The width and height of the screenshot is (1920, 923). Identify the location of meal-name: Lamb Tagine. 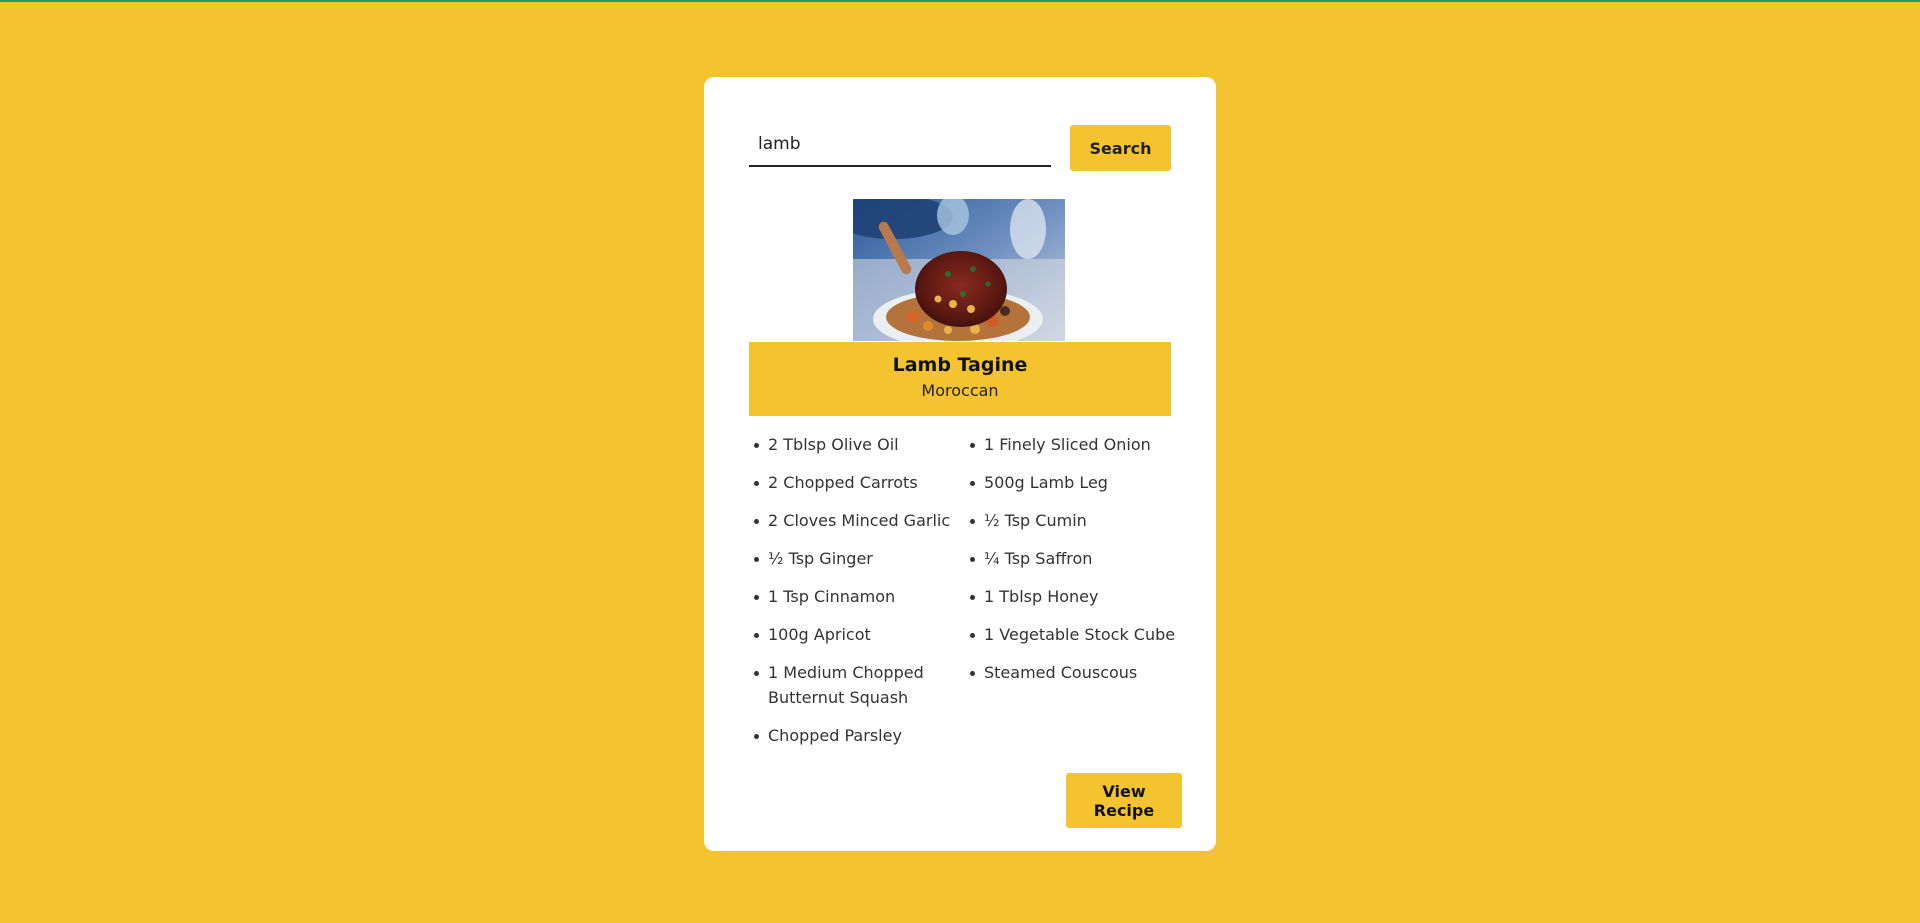
(960, 365).